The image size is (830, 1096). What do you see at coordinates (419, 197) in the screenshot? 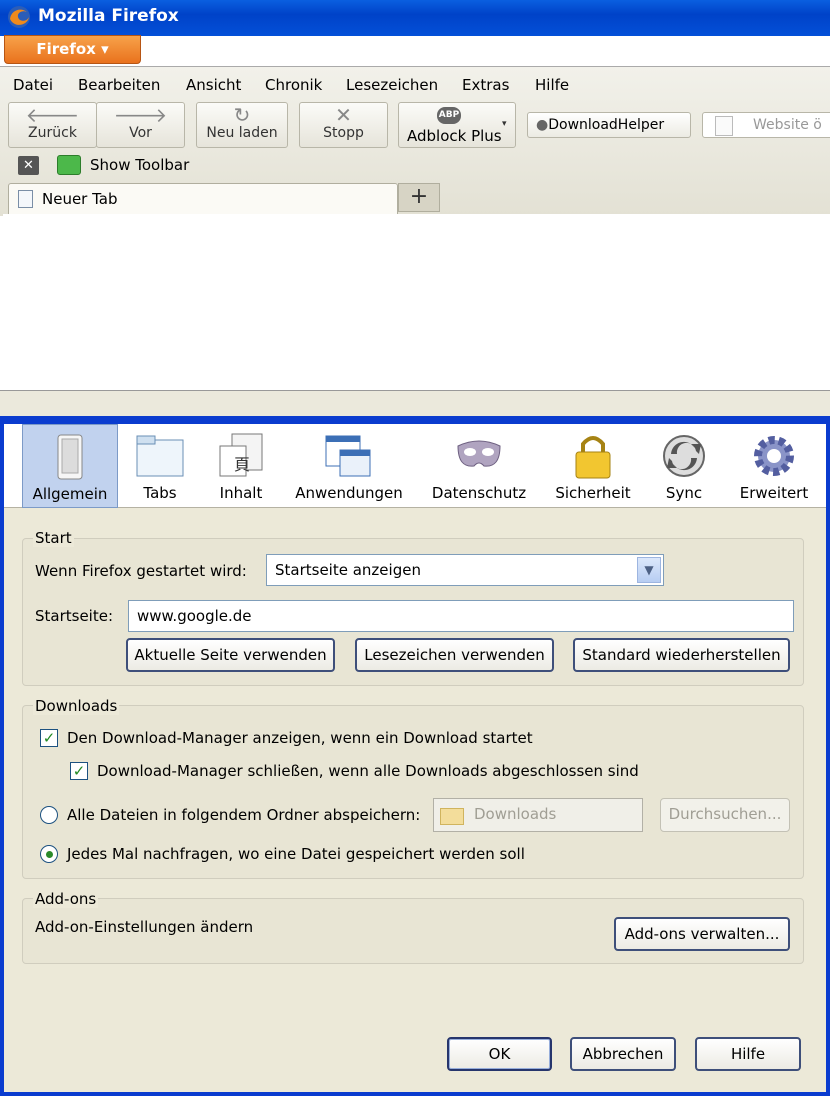
I see `new-tab-button: +` at bounding box center [419, 197].